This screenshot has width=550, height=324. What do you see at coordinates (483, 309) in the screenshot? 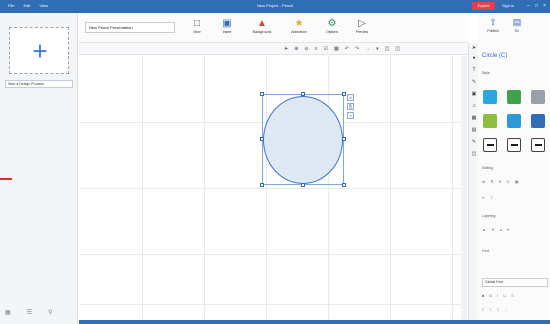
I see `align-left-text-icon: ≡` at bounding box center [483, 309].